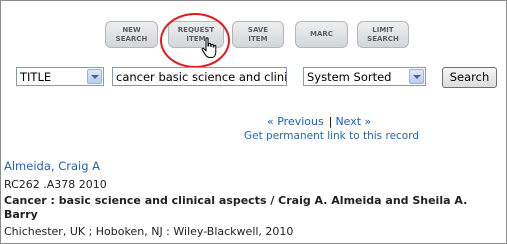 The height and width of the screenshot is (244, 507). Describe the element at coordinates (258, 38) in the screenshot. I see `save-item-label-line2: ITEM` at that location.